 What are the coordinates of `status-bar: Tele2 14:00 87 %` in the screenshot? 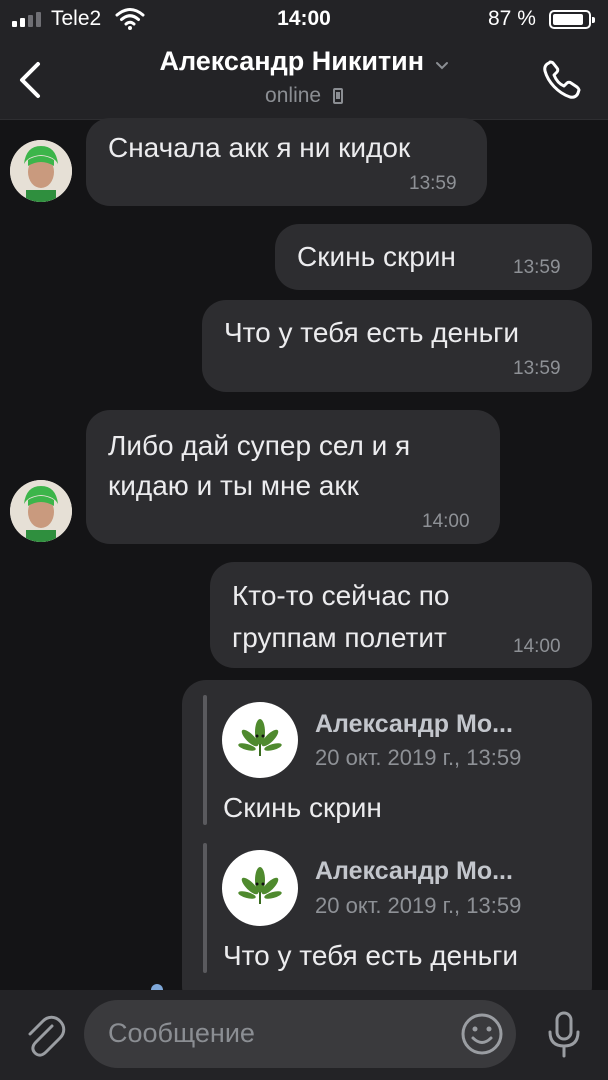 It's located at (304, 20).